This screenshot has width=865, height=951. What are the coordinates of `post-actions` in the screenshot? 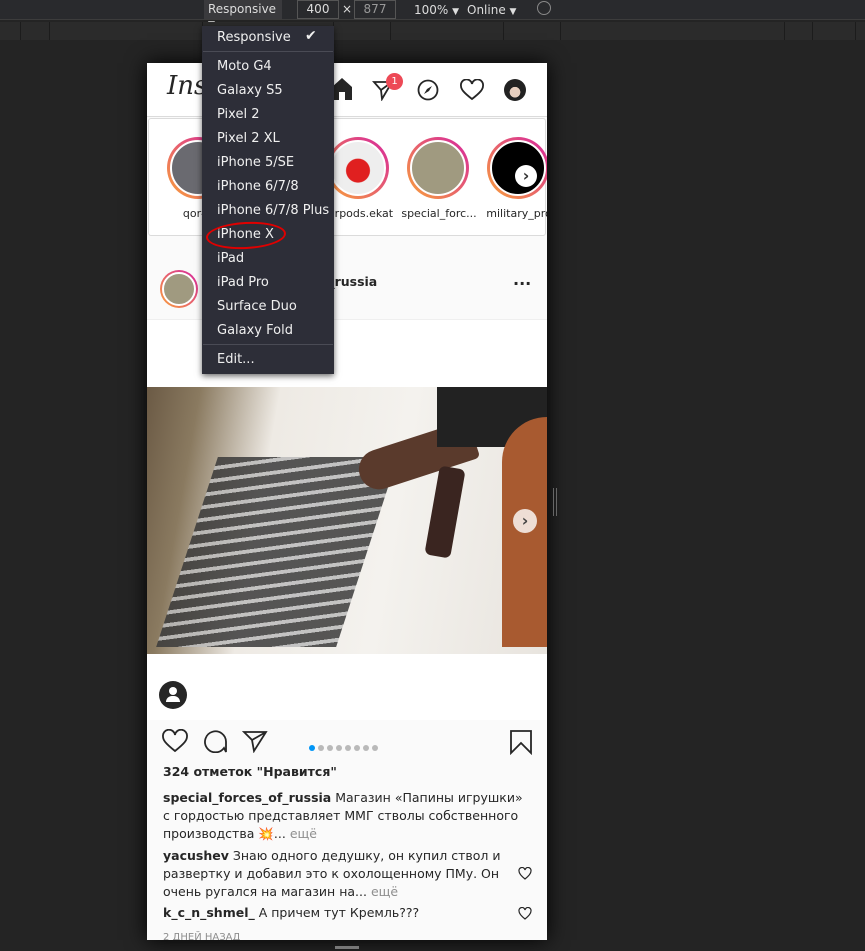 It's located at (347, 745).